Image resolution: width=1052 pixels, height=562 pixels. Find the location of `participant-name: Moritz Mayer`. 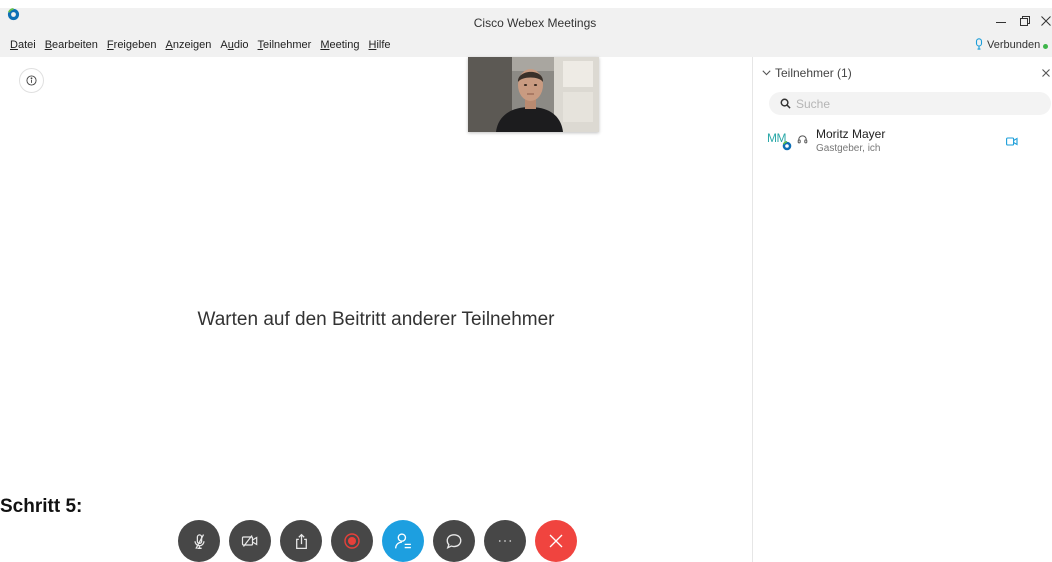

participant-name: Moritz Mayer is located at coordinates (851, 134).